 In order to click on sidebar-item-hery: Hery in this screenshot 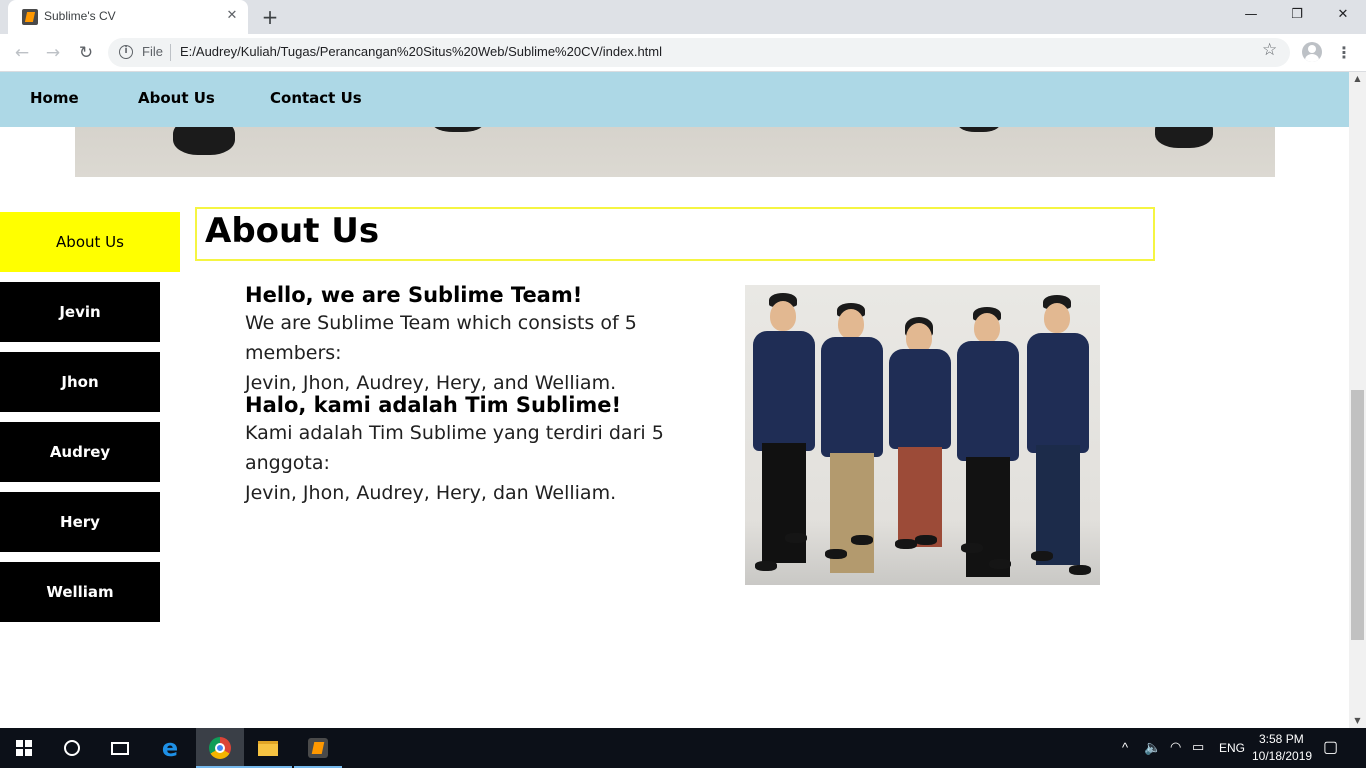, I will do `click(80, 522)`.